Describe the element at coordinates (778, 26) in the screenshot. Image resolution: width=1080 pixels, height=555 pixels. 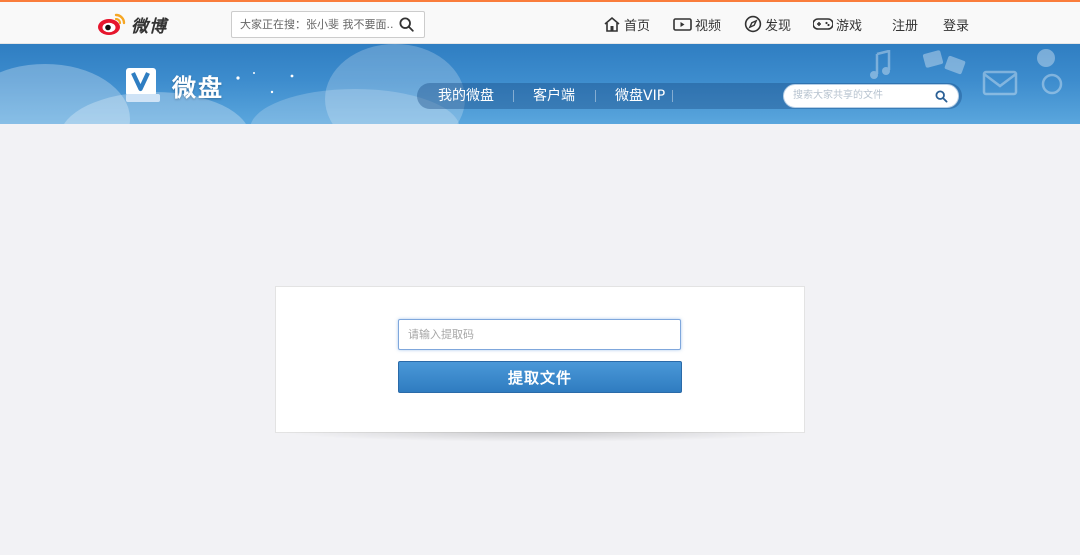
I see `nav-discover-label: 发现` at that location.